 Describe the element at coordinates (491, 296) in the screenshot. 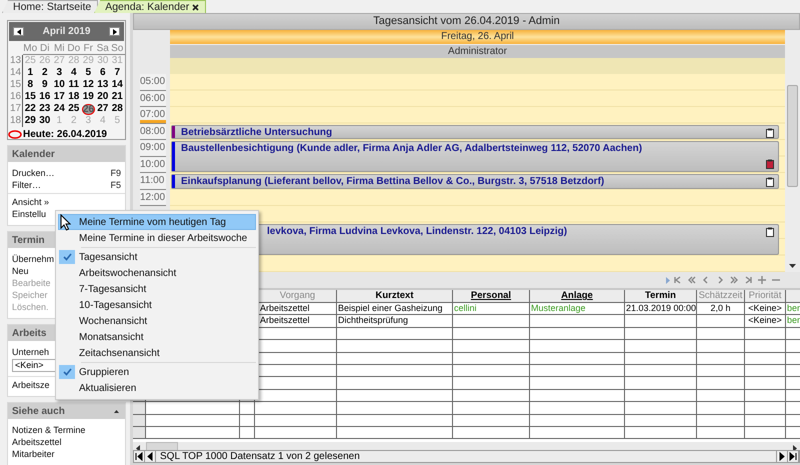

I see `column-header: Personal` at that location.